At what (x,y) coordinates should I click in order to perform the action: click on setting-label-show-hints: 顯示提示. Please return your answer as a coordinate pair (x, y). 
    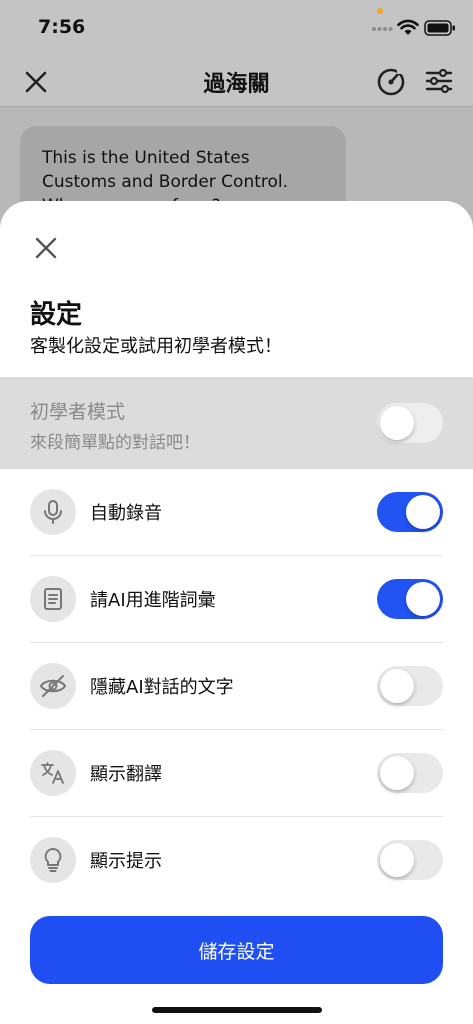
    Looking at the image, I should click on (126, 861).